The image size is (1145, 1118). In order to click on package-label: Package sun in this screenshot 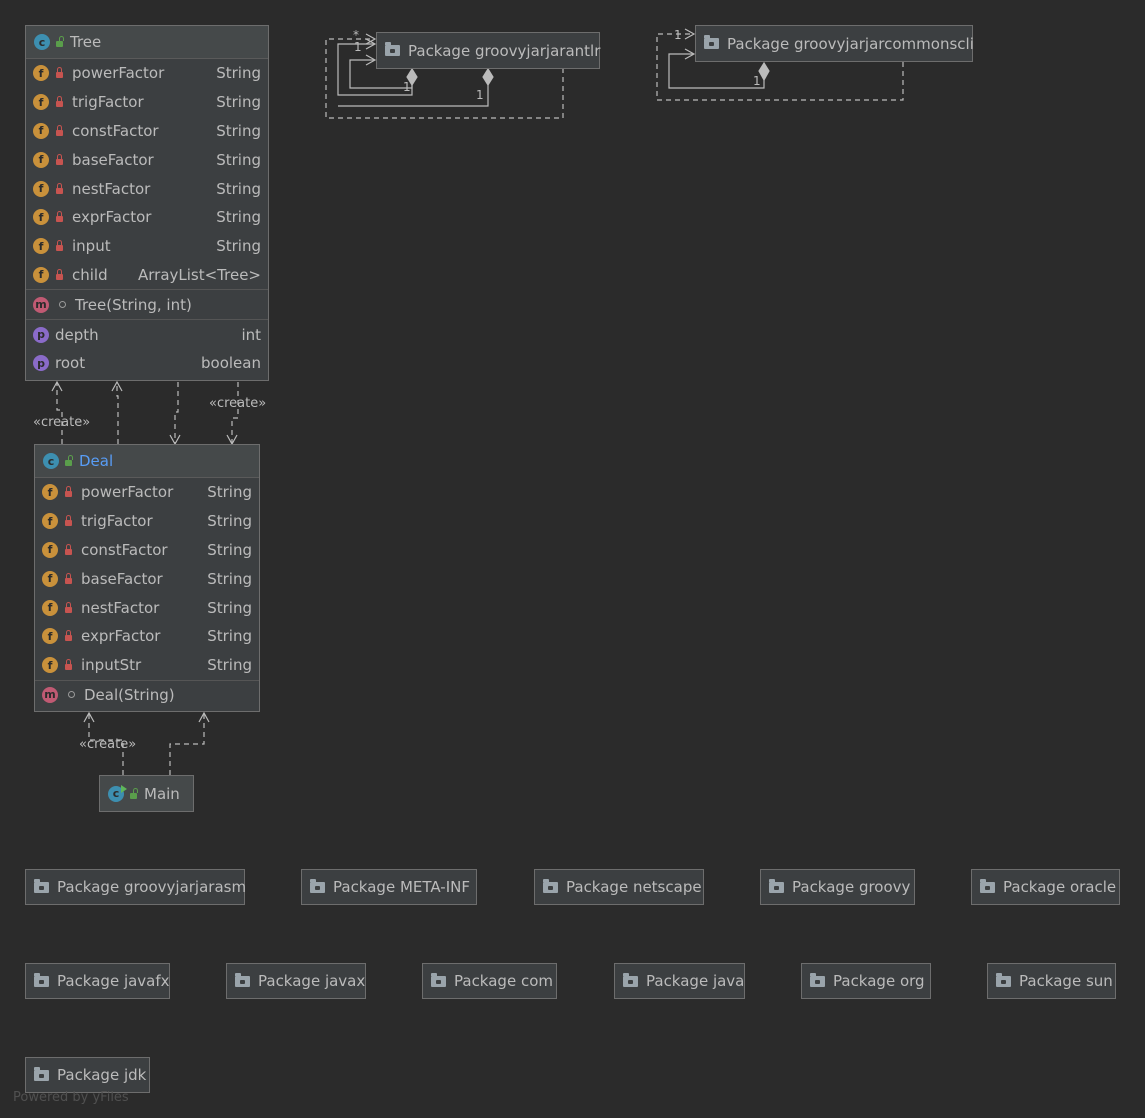, I will do `click(1066, 981)`.